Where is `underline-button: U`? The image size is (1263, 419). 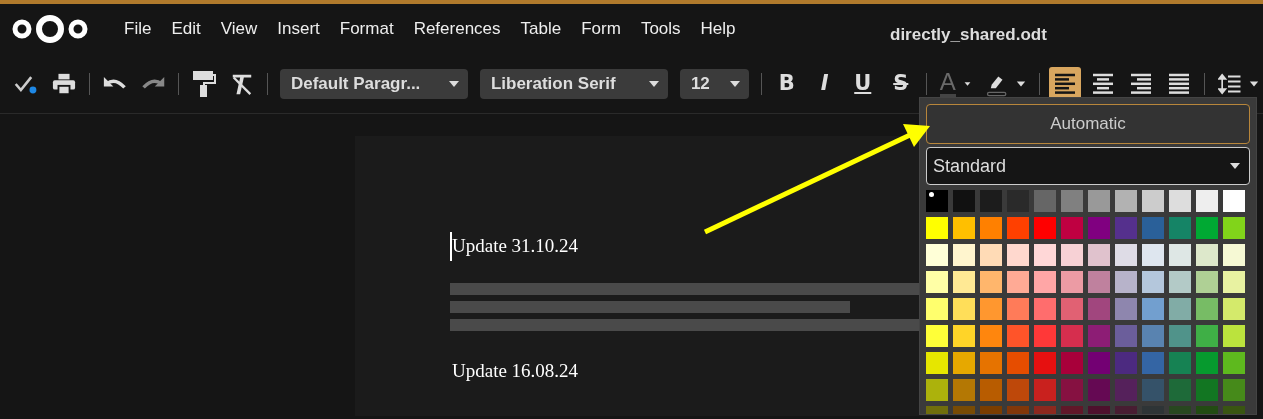
underline-button: U is located at coordinates (862, 83).